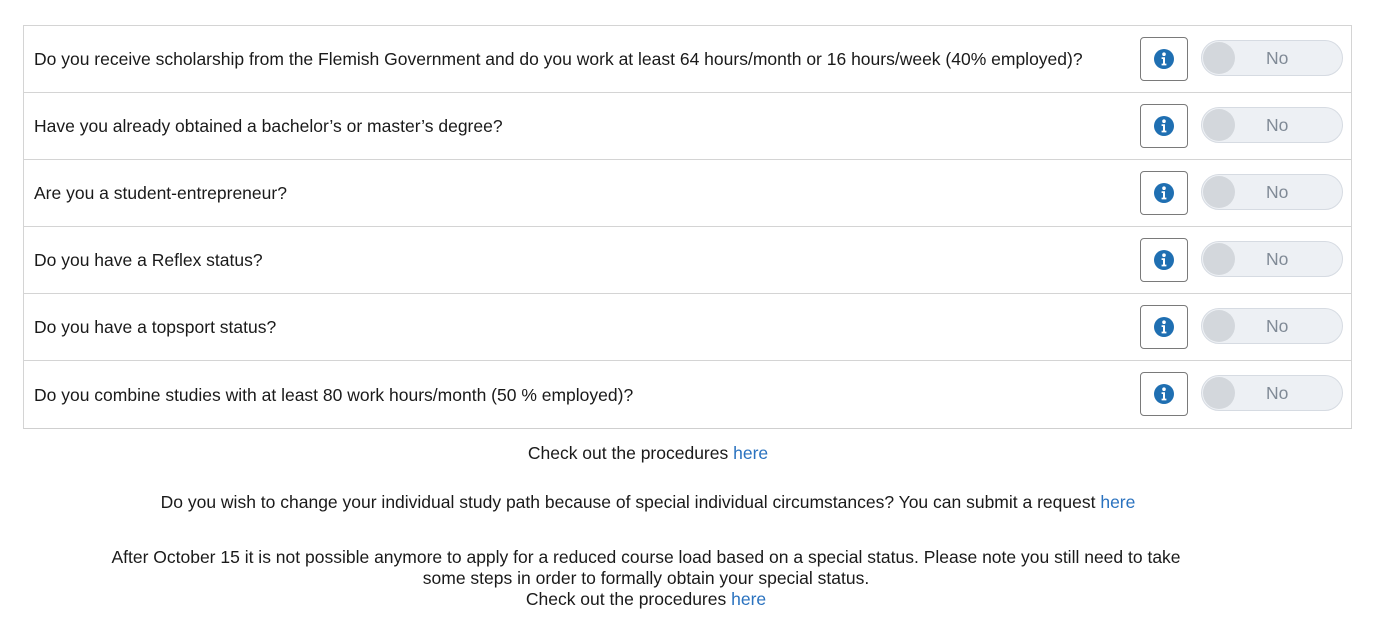  I want to click on individual-path-link: here, so click(1117, 502).